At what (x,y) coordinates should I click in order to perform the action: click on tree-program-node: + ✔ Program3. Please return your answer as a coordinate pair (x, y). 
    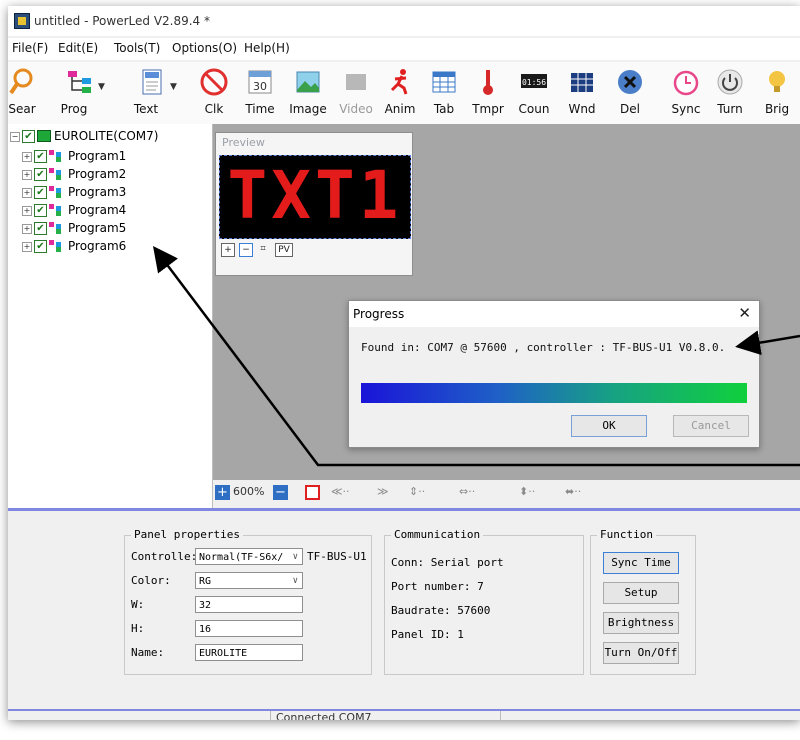
    Looking at the image, I should click on (112, 193).